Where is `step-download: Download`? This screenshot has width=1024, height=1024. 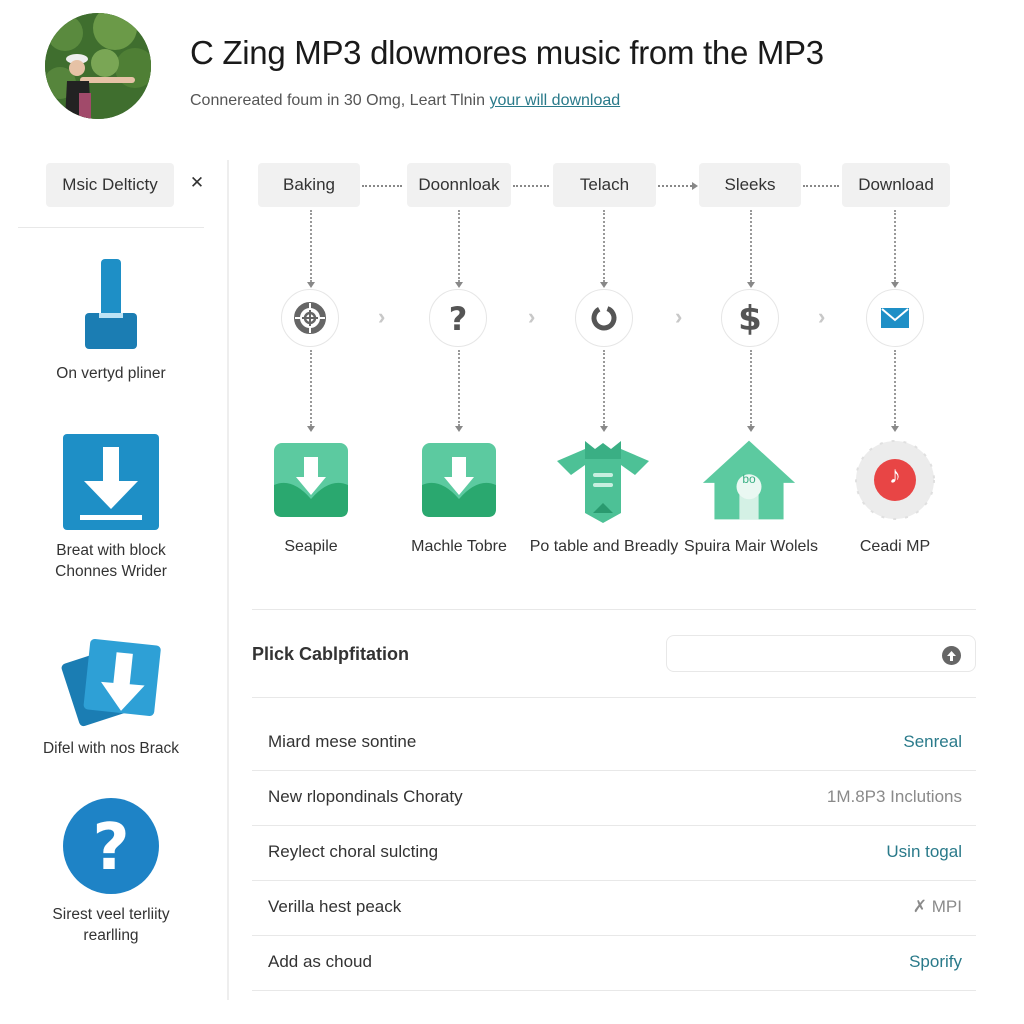 step-download: Download is located at coordinates (896, 185).